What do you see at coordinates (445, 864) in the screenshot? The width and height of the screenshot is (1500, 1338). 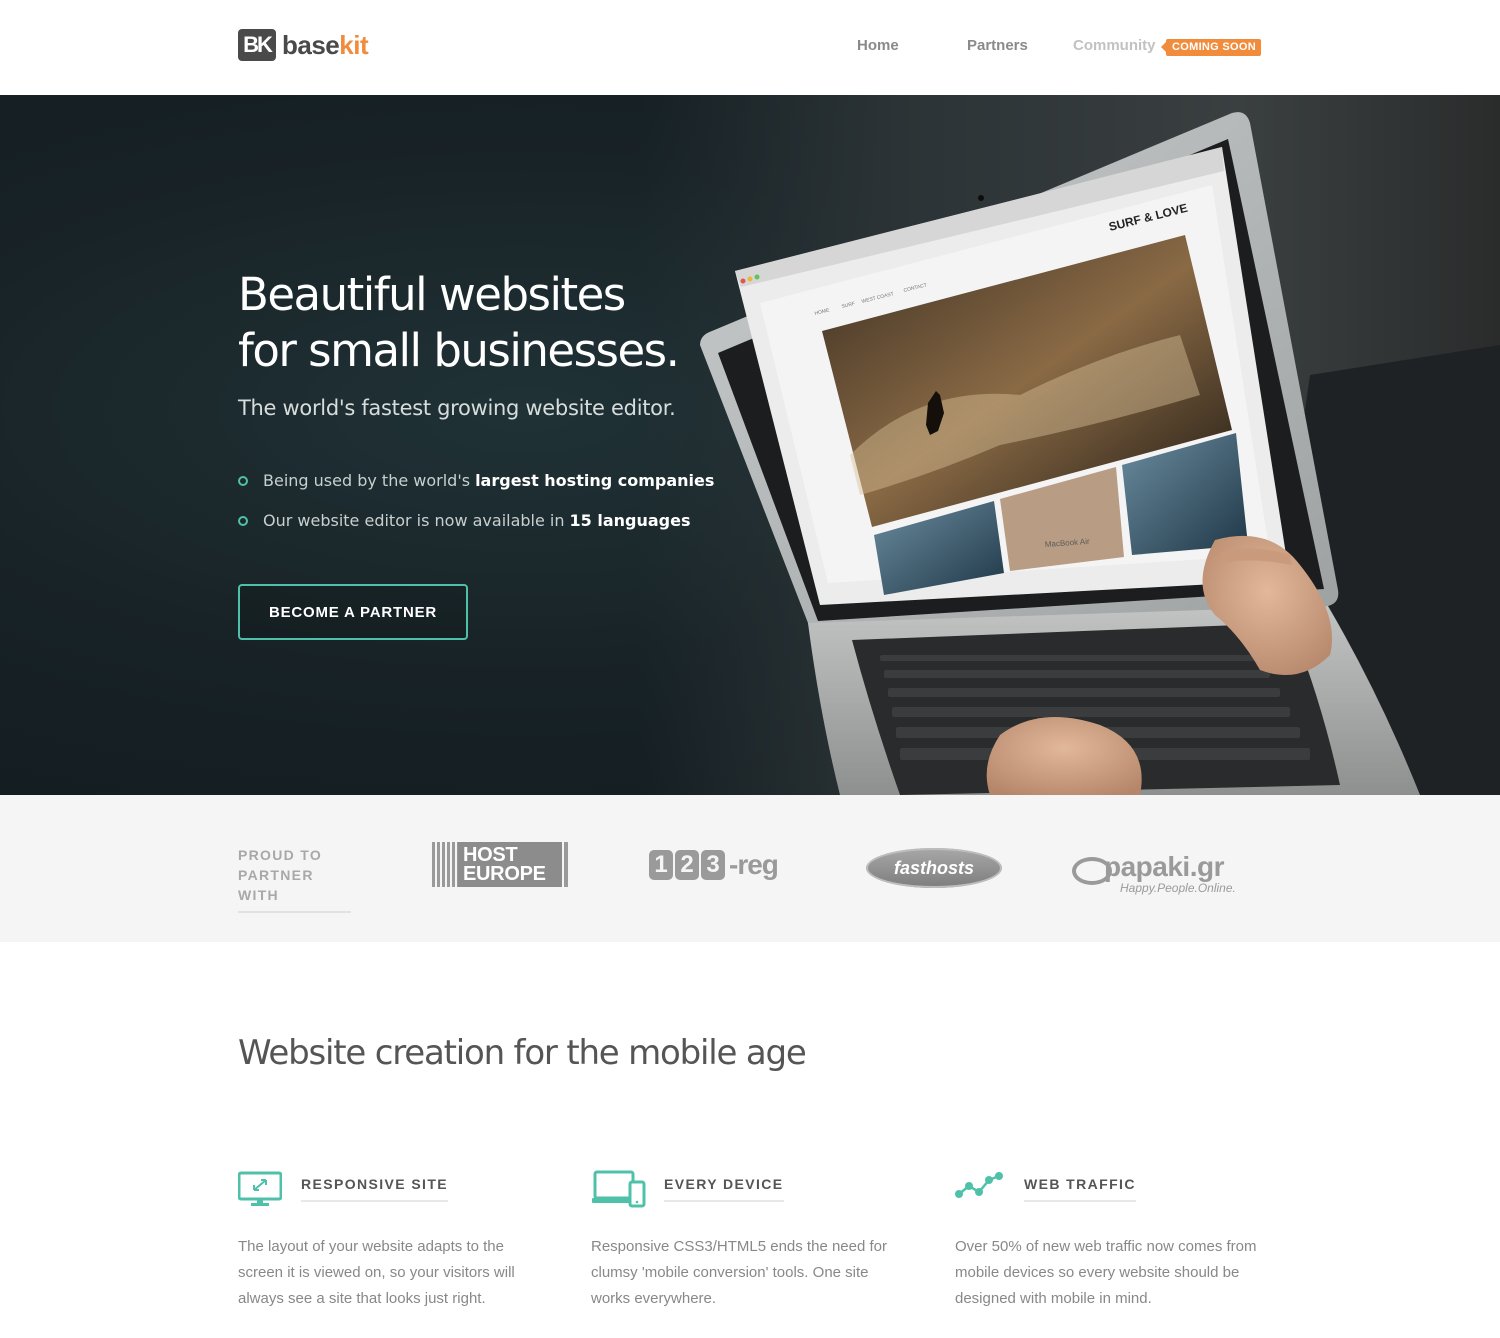 I see `host-europe-stripes` at bounding box center [445, 864].